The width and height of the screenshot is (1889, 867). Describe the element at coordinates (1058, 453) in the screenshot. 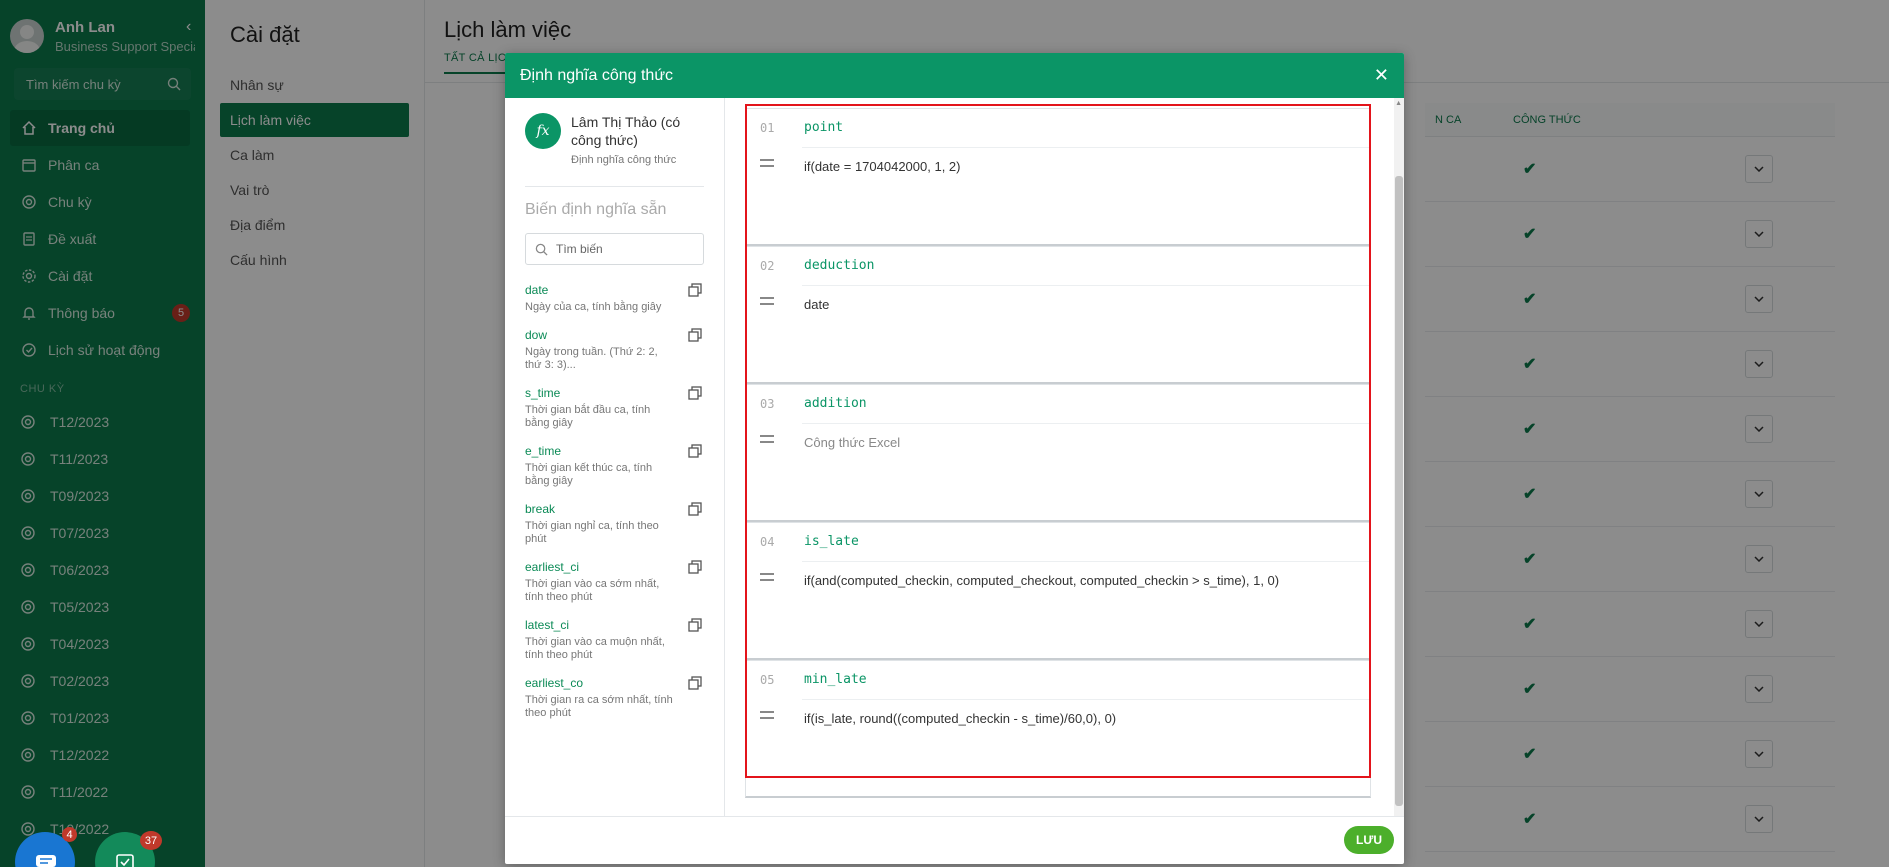

I see `formula-card: 03 addition Công thức Excel` at that location.